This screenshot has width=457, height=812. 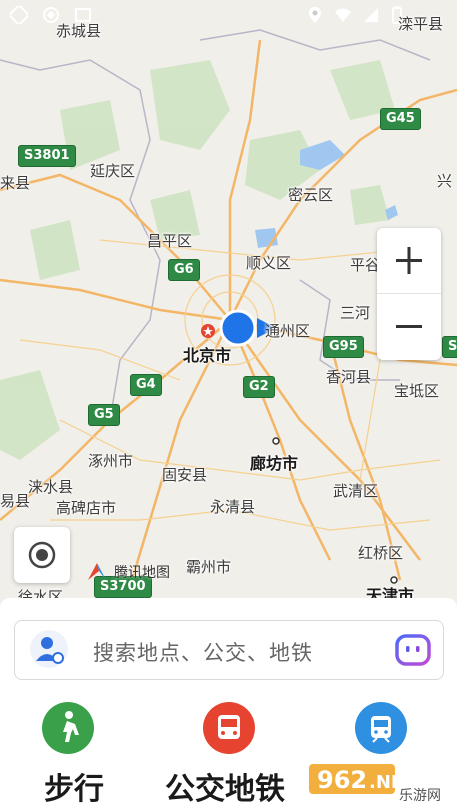 I want to click on assistant-robot-icon, so click(x=413, y=650).